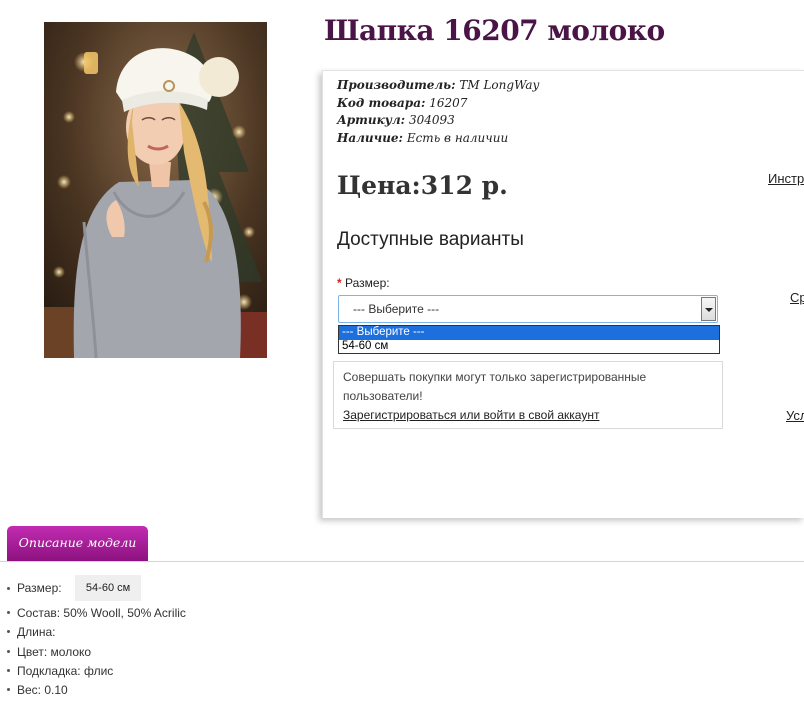 The image size is (804, 703). I want to click on manufacturer-key: Производитель:, so click(396, 85).